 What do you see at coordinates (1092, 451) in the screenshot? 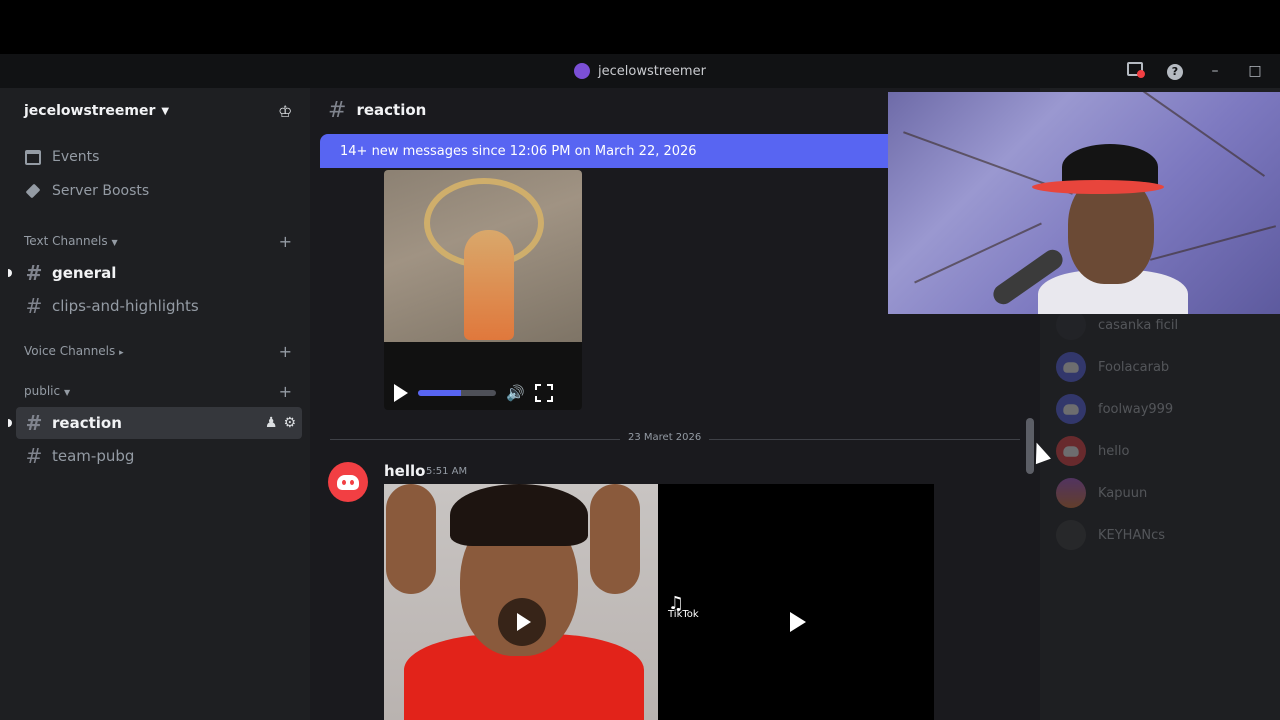
I see `member-item: hello` at bounding box center [1092, 451].